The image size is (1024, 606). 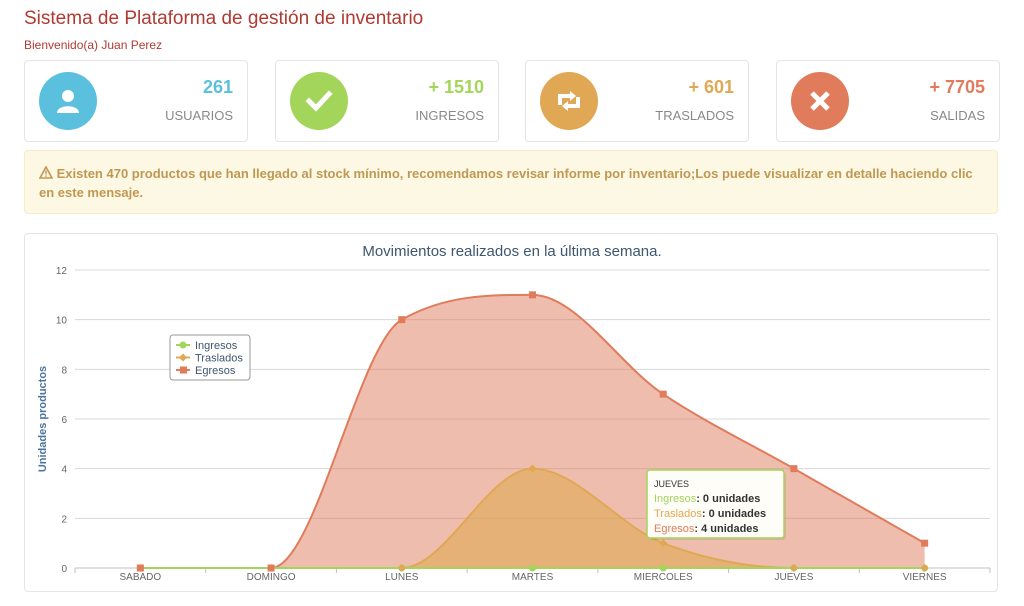 What do you see at coordinates (62, 321) in the screenshot?
I see `y-tick-label: 10` at bounding box center [62, 321].